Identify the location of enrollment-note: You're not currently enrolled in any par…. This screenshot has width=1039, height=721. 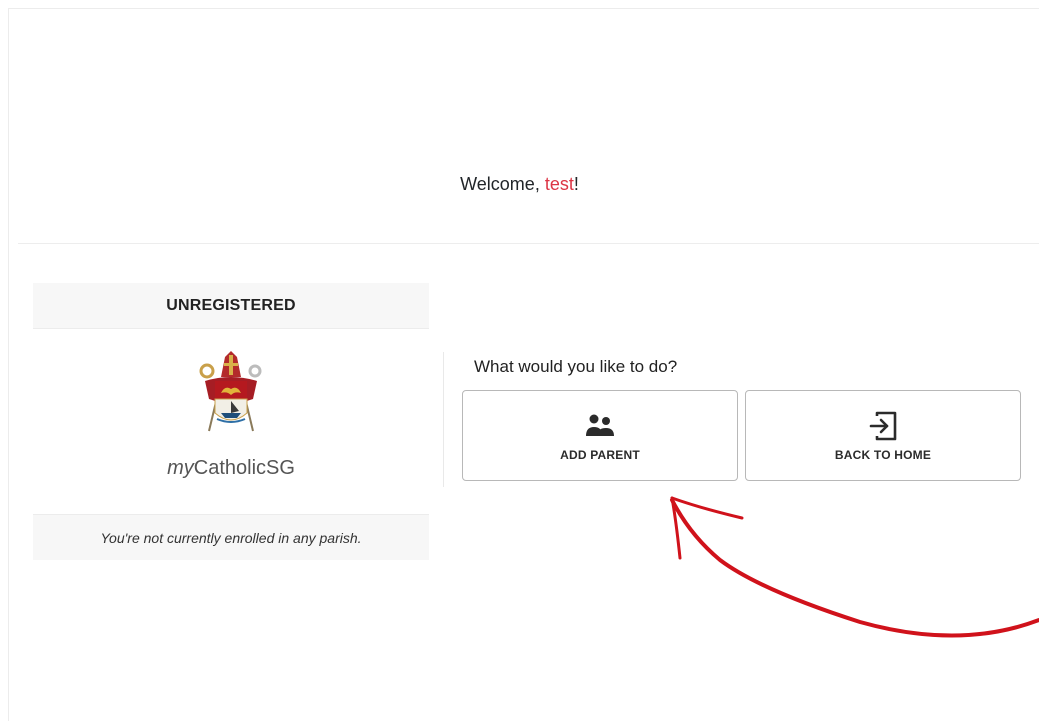
(231, 537).